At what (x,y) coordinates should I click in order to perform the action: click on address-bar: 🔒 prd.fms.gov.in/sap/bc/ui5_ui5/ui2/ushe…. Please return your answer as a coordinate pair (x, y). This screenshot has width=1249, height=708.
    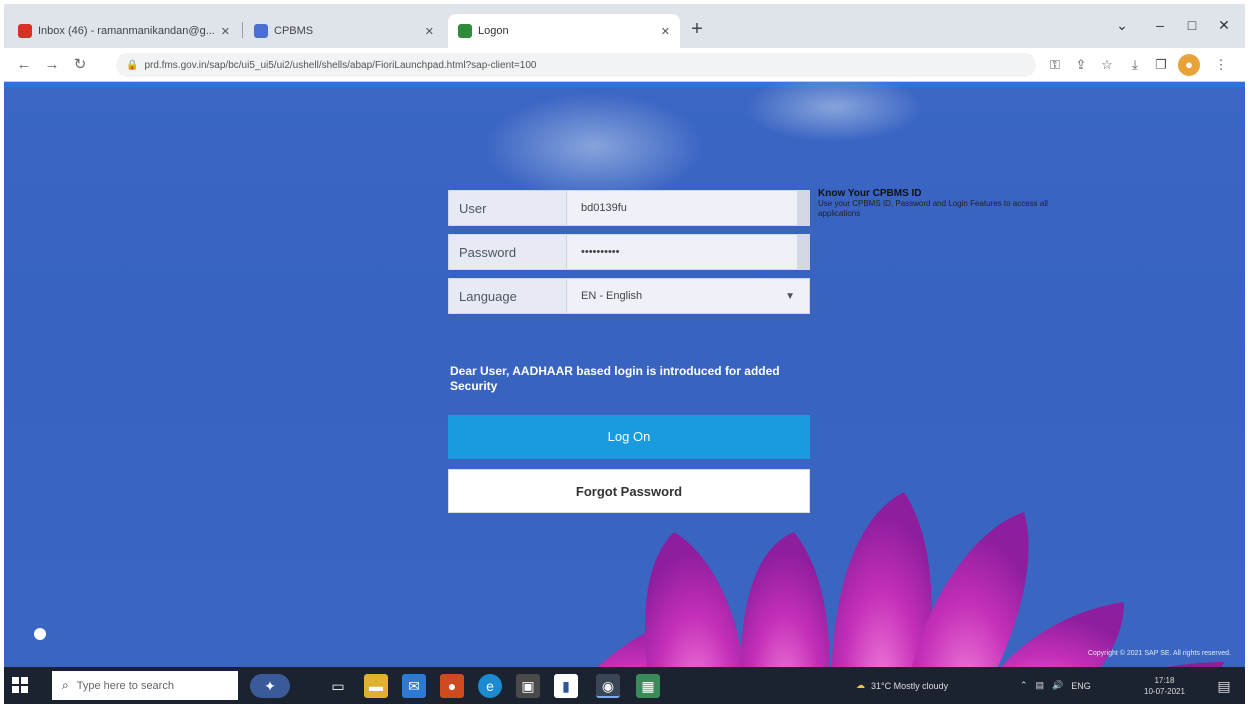
    Looking at the image, I should click on (576, 65).